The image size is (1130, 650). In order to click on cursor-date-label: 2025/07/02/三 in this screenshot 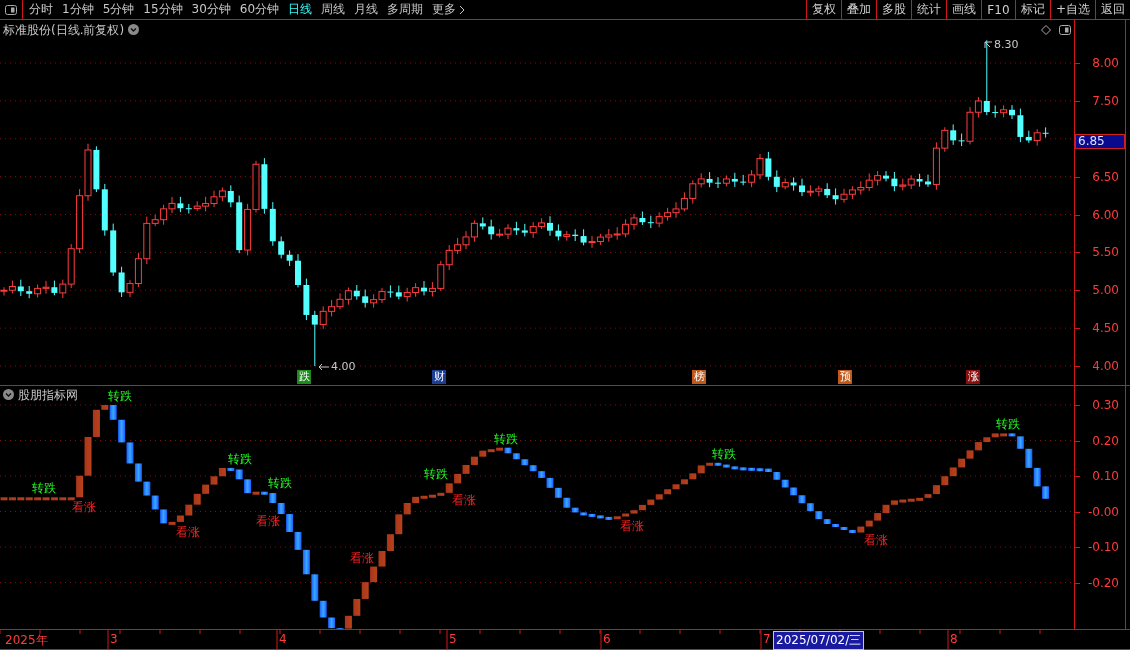, I will do `click(819, 640)`.